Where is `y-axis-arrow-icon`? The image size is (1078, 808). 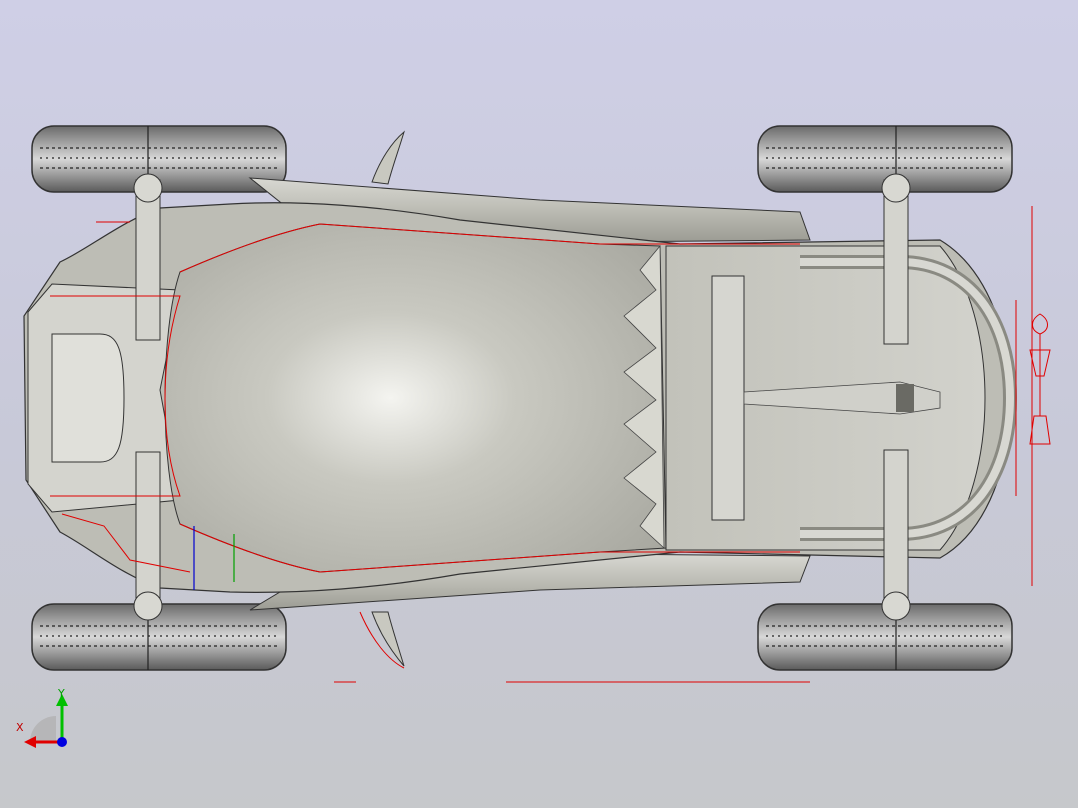
y-axis-arrow-icon is located at coordinates (62, 718).